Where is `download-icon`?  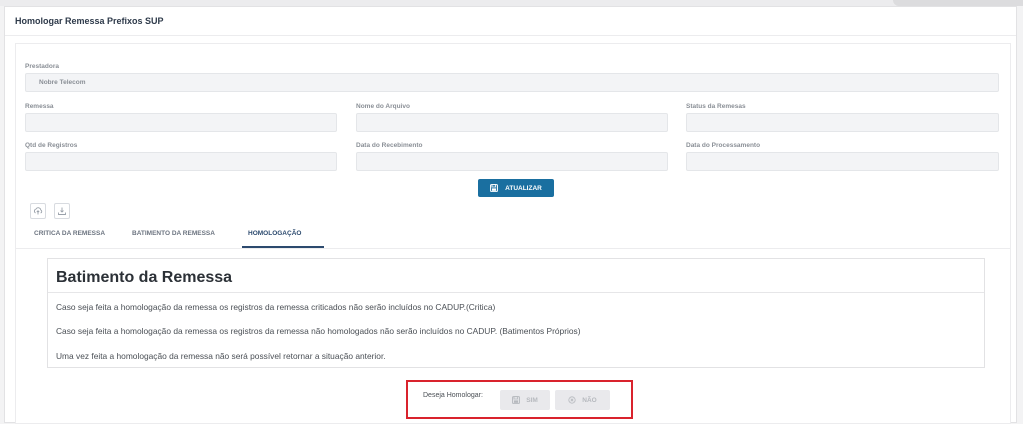 download-icon is located at coordinates (62, 211).